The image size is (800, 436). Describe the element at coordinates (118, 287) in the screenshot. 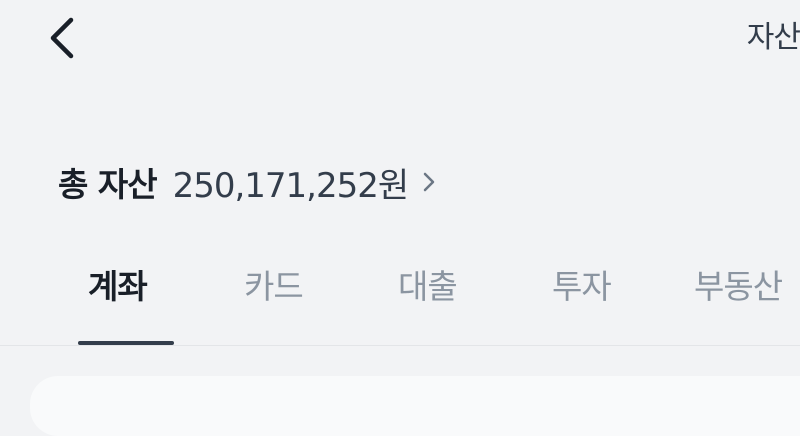

I see `tab-accounts: 계좌` at that location.